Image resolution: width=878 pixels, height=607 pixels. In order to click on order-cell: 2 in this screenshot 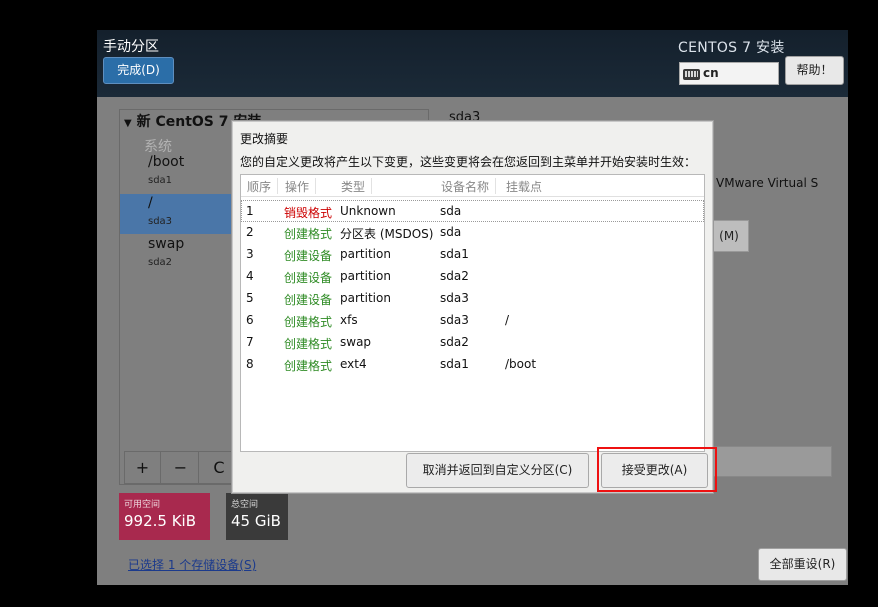, I will do `click(250, 232)`.